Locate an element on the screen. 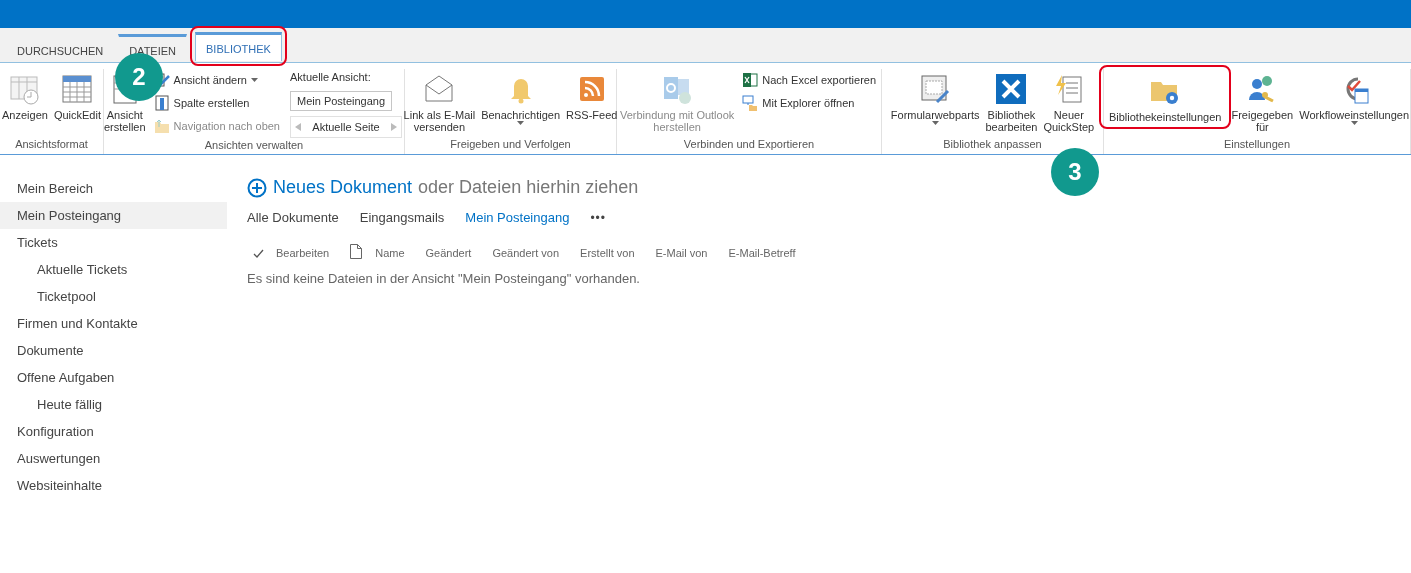 Image resolution: width=1411 pixels, height=573 pixels. nav-link: Auswertungen is located at coordinates (113, 458).